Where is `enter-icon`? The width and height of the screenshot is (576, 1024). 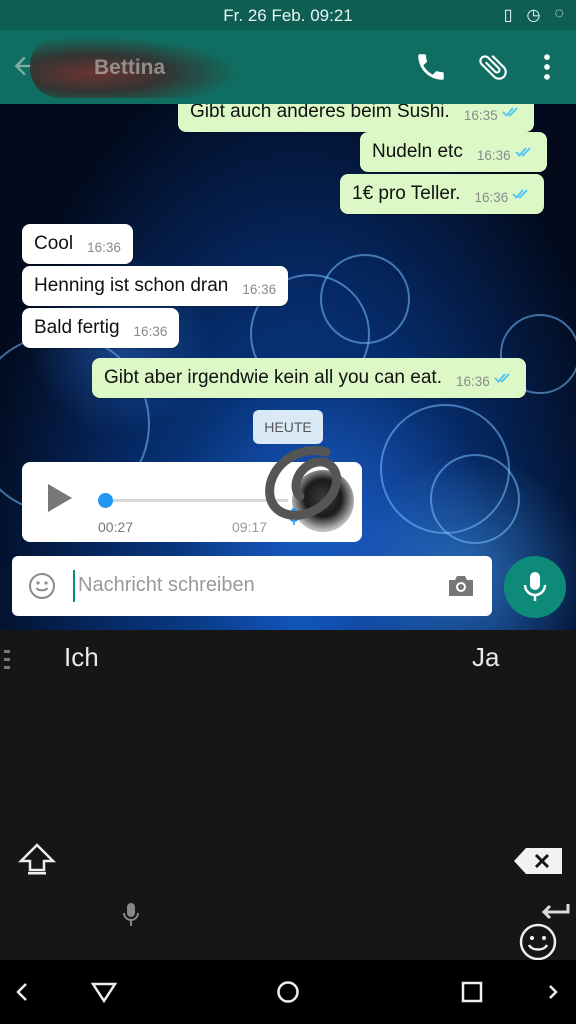
enter-icon is located at coordinates (555, 912).